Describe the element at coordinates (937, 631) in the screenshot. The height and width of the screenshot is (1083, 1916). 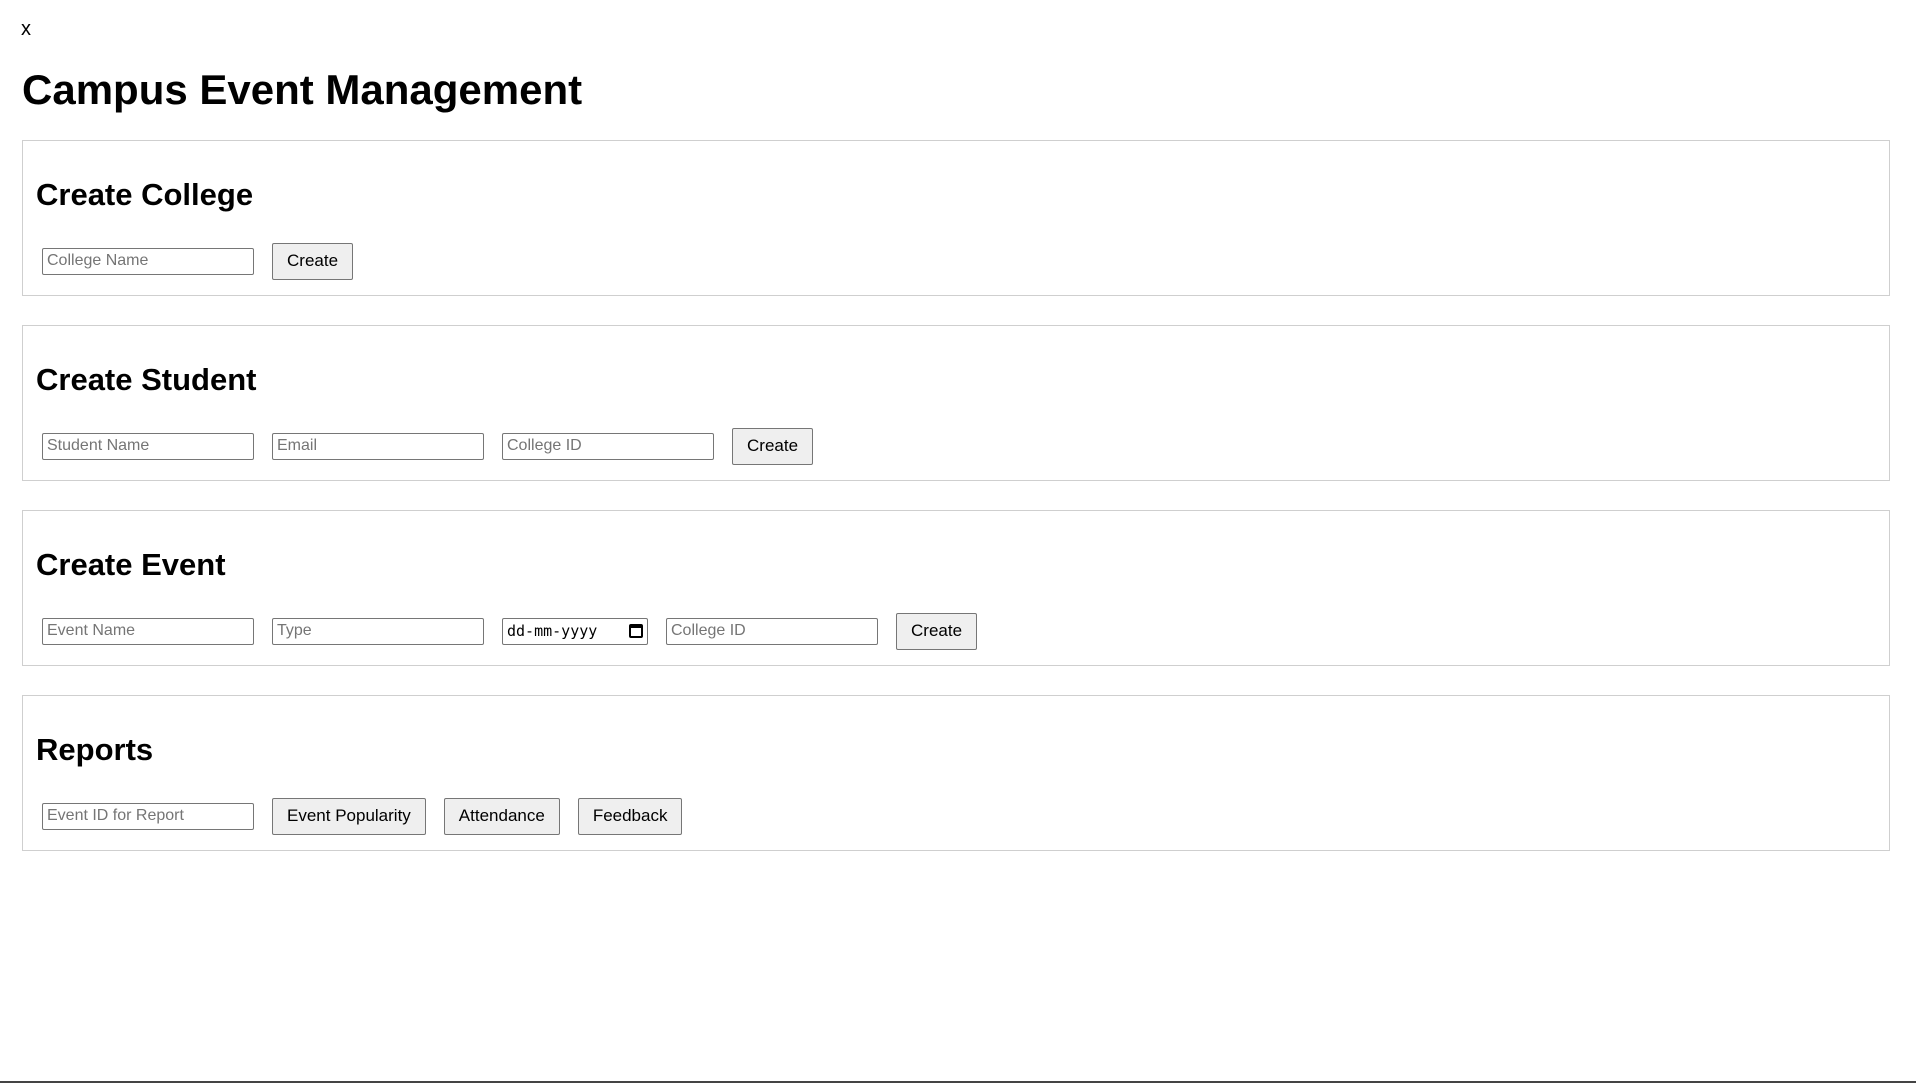
I see `create-event-button: Create` at that location.